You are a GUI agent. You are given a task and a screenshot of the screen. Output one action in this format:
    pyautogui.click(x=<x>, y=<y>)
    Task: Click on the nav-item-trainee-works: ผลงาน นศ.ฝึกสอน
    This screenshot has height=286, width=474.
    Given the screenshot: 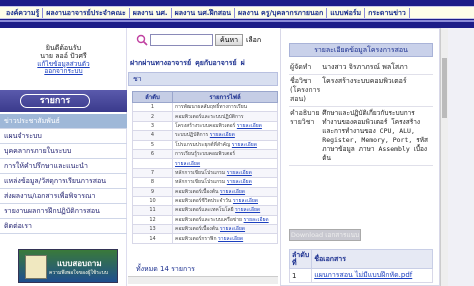 What is the action you would take?
    pyautogui.click(x=204, y=12)
    